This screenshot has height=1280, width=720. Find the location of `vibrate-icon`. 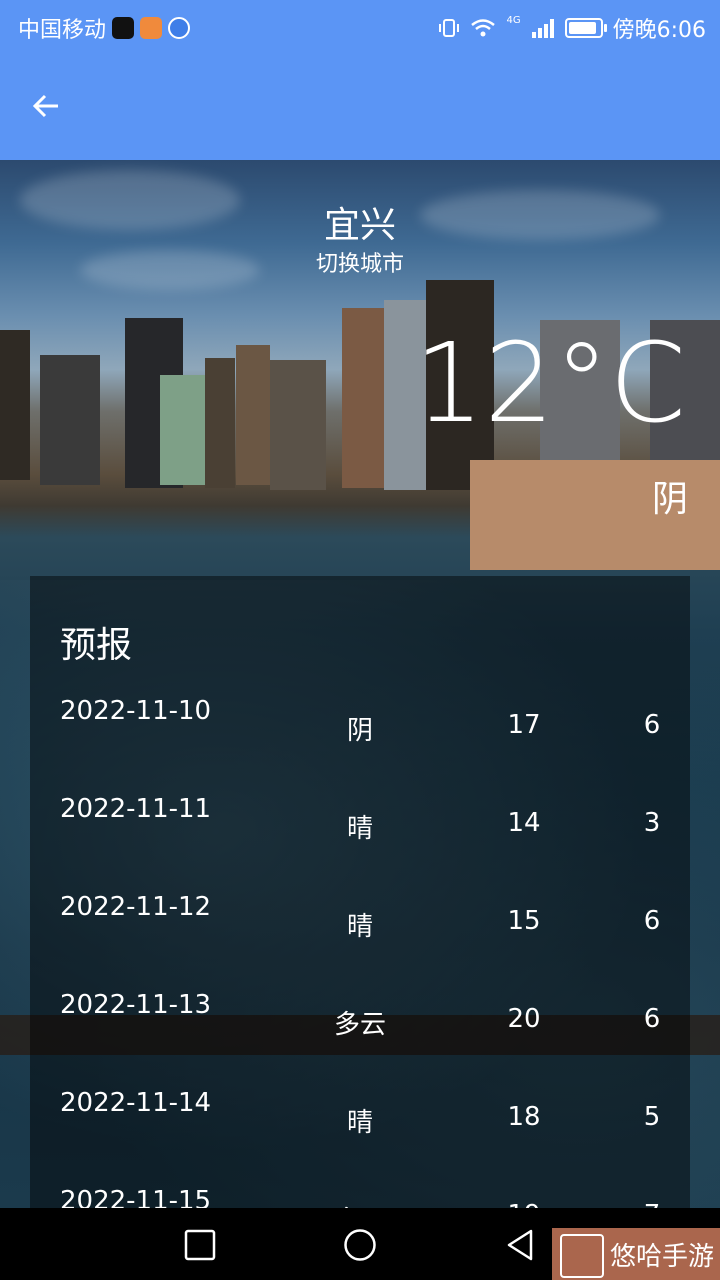

vibrate-icon is located at coordinates (449, 28).